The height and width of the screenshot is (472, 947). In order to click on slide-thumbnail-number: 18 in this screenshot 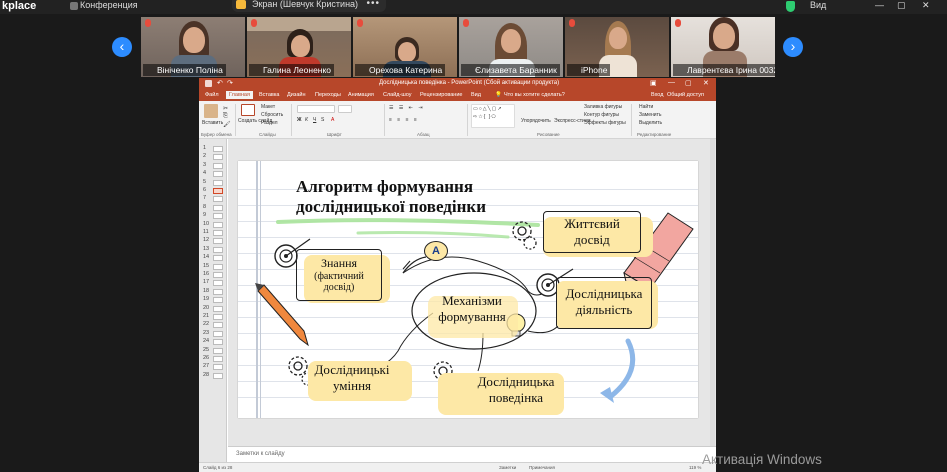, I will do `click(206, 291)`.